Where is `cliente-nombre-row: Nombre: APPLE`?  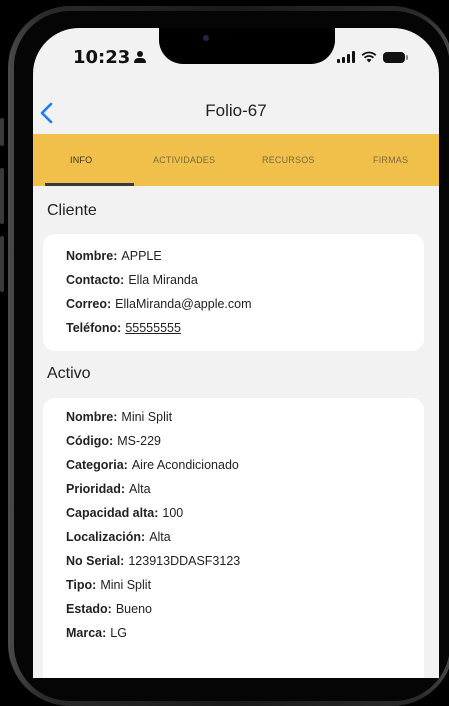
cliente-nombre-row: Nombre: APPLE is located at coordinates (114, 256).